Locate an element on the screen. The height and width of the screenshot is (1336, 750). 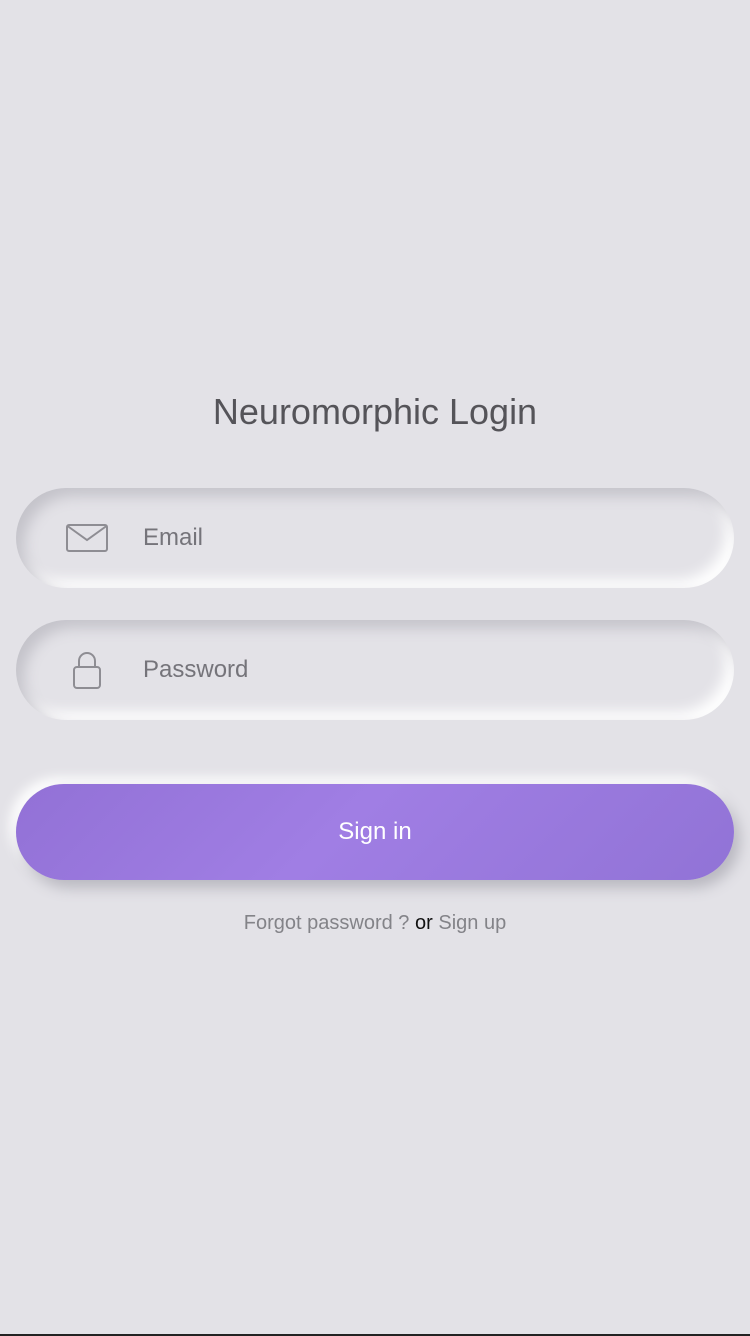
sign-up-link: Sign up is located at coordinates (472, 923).